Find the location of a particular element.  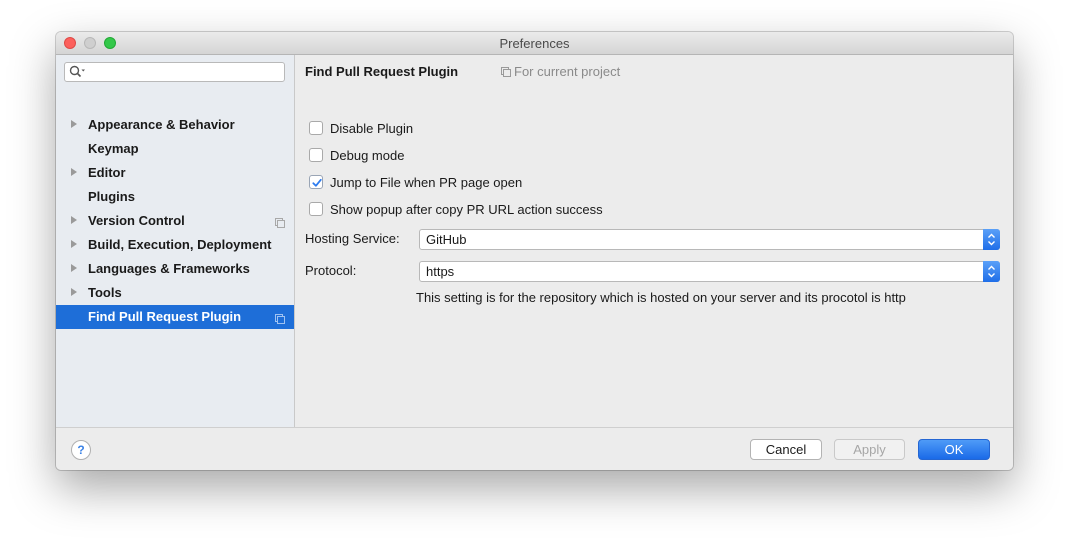

sidebar-item-version-control: Version Control is located at coordinates (175, 221).